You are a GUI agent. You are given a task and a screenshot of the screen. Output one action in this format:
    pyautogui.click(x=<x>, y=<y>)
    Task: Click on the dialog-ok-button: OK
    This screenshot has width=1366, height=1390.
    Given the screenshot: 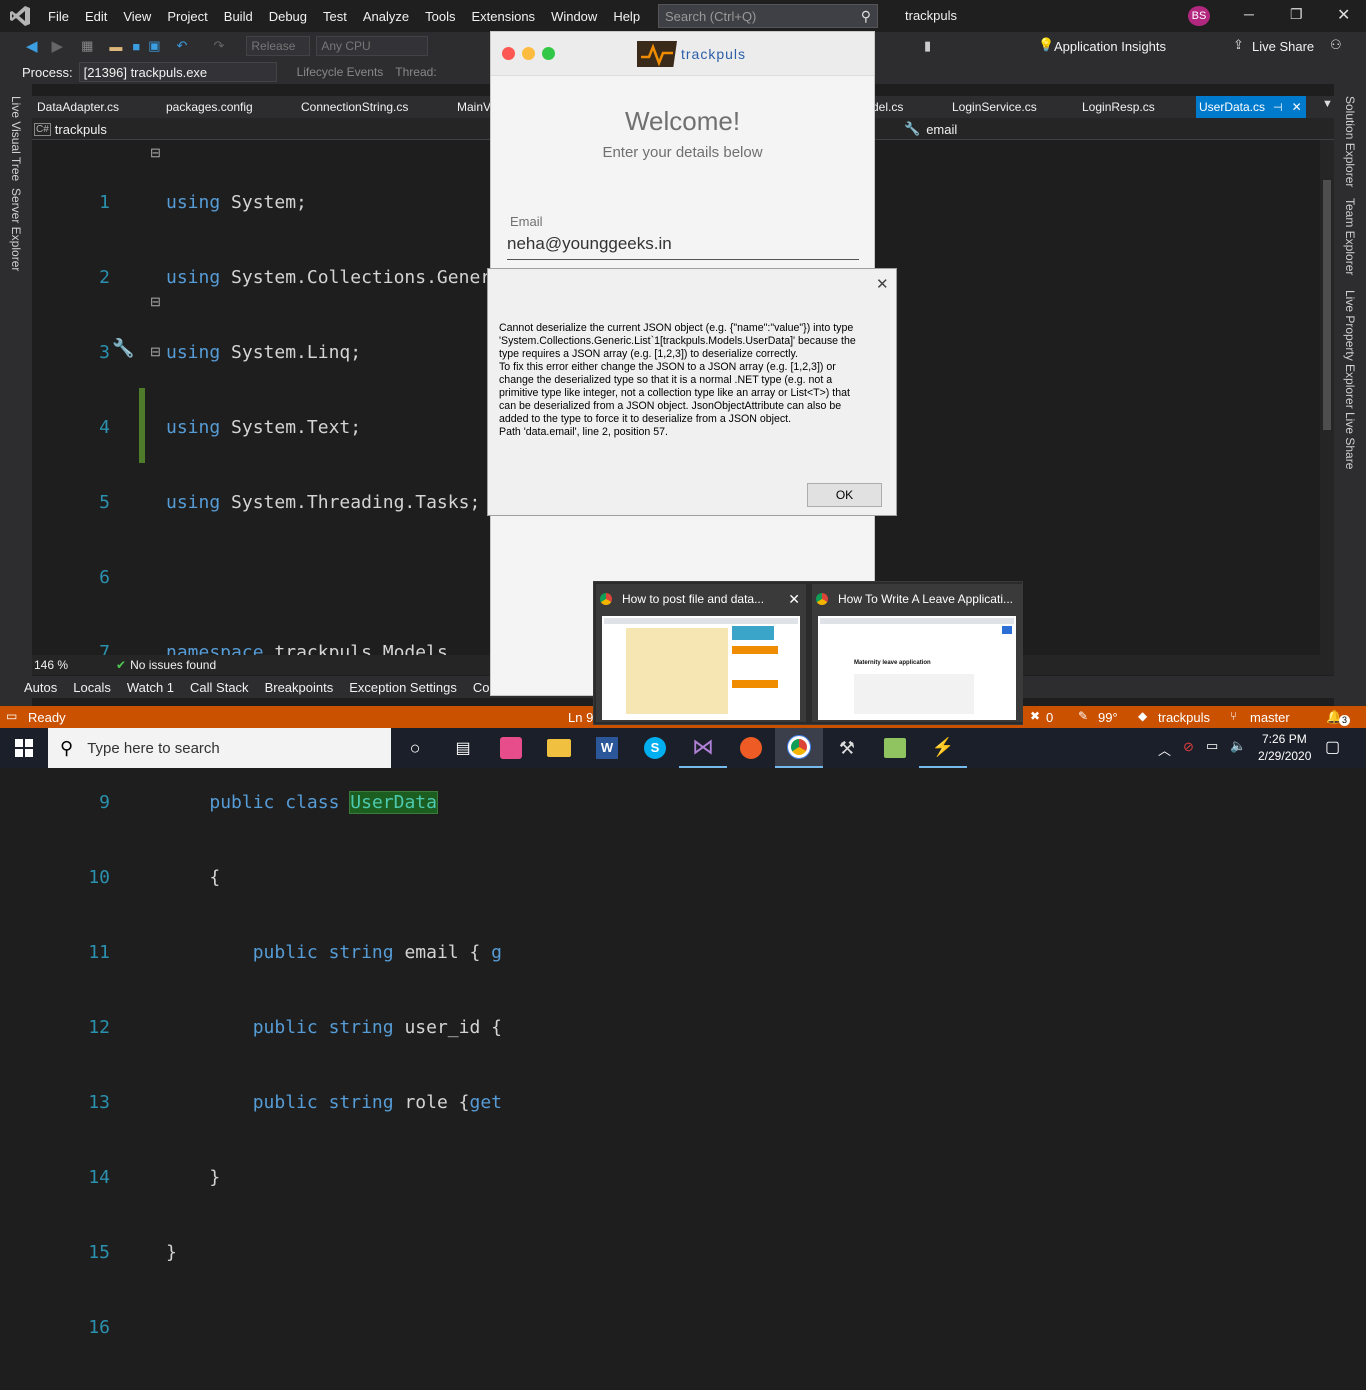 What is the action you would take?
    pyautogui.click(x=844, y=495)
    